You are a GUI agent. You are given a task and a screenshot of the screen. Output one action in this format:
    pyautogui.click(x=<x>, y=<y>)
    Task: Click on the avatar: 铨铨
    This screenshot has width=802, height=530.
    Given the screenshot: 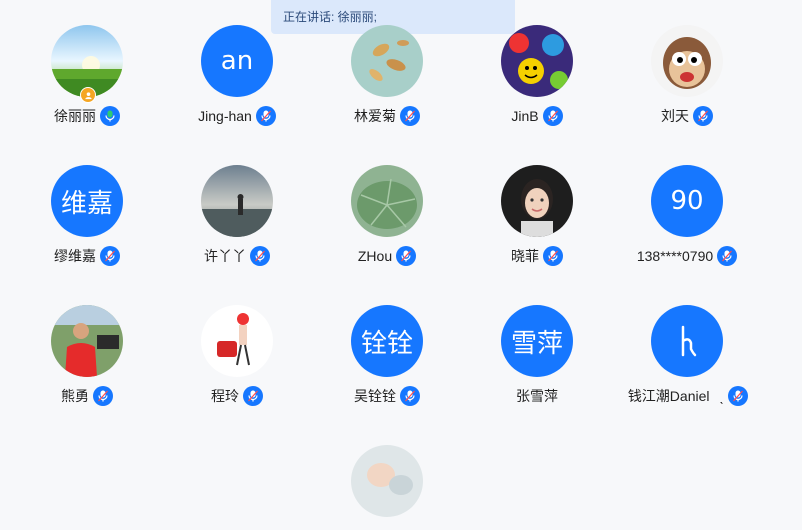 What is the action you would take?
    pyautogui.click(x=387, y=341)
    